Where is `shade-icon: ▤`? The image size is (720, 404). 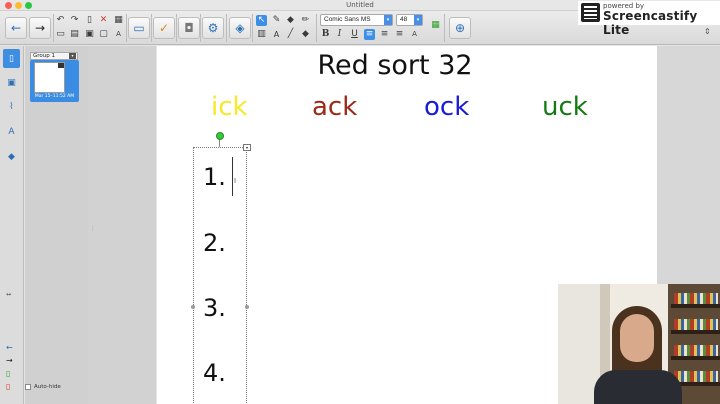
shade-icon: ▤ is located at coordinates (74, 34).